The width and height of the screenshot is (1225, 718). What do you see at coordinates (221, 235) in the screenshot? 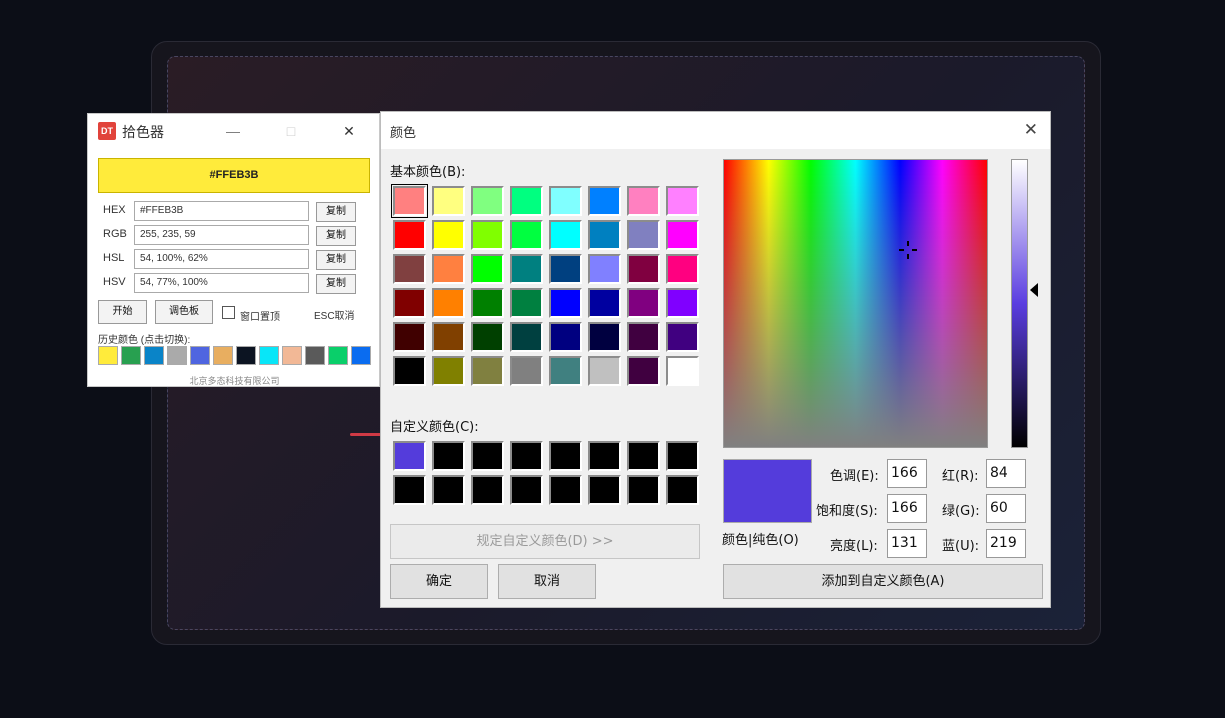
I see `rgb-field: 255, 235, 59` at bounding box center [221, 235].